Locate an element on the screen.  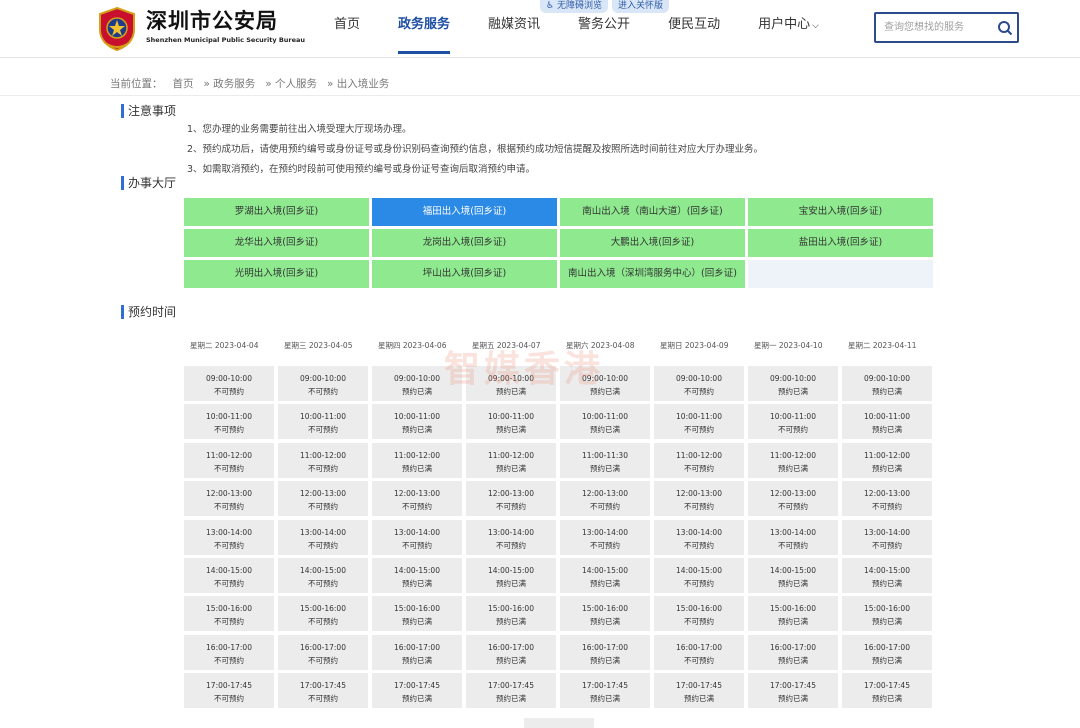
hall-yantian: 盐田出入境(回乡证) is located at coordinates (840, 243).